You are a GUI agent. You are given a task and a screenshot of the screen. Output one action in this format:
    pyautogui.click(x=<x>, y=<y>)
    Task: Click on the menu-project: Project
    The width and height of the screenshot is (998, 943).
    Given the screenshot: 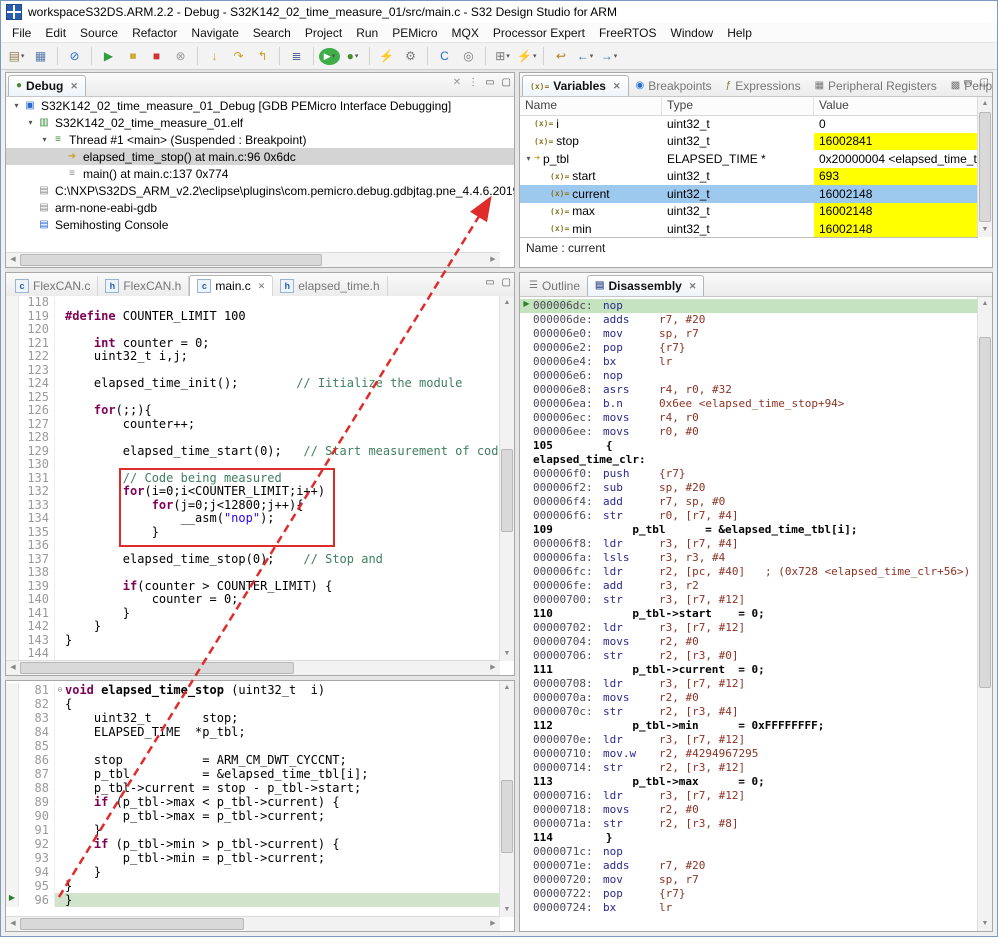 What is the action you would take?
    pyautogui.click(x=323, y=33)
    